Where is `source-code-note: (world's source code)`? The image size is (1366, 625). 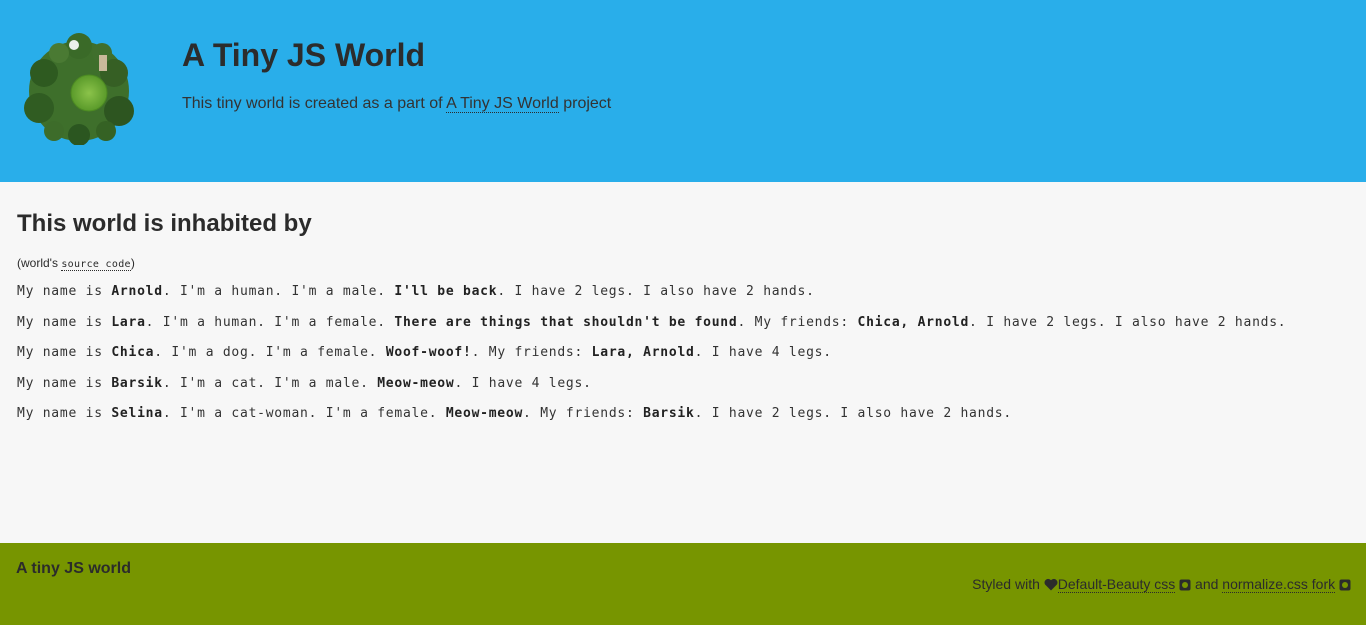 source-code-note: (world's source code) is located at coordinates (76, 264).